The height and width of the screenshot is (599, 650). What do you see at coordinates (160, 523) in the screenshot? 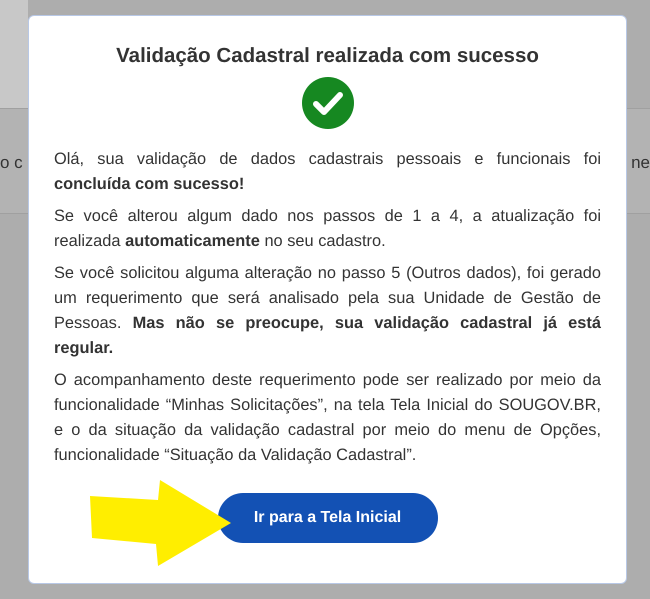
I see `arrow-icon` at bounding box center [160, 523].